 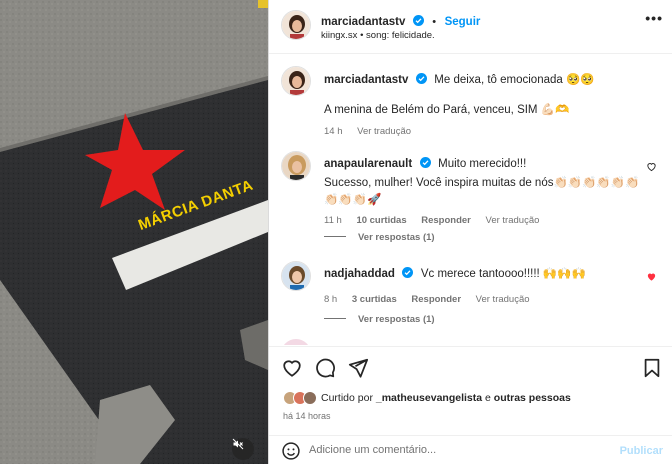 What do you see at coordinates (358, 368) in the screenshot?
I see `share-paper-plane-icon` at bounding box center [358, 368].